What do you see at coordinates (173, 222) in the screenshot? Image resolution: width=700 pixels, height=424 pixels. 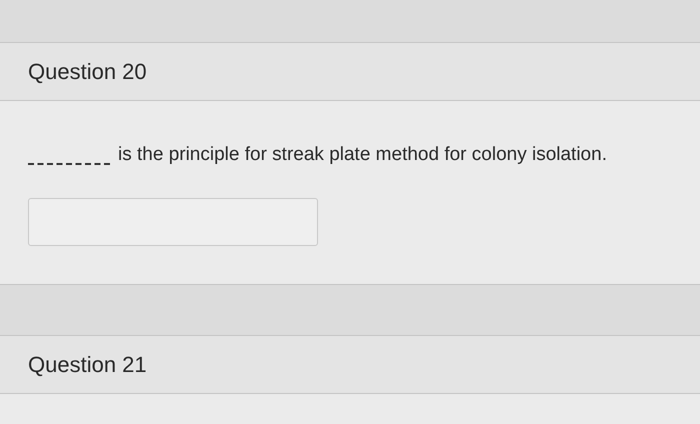 I see `answer-box` at bounding box center [173, 222].